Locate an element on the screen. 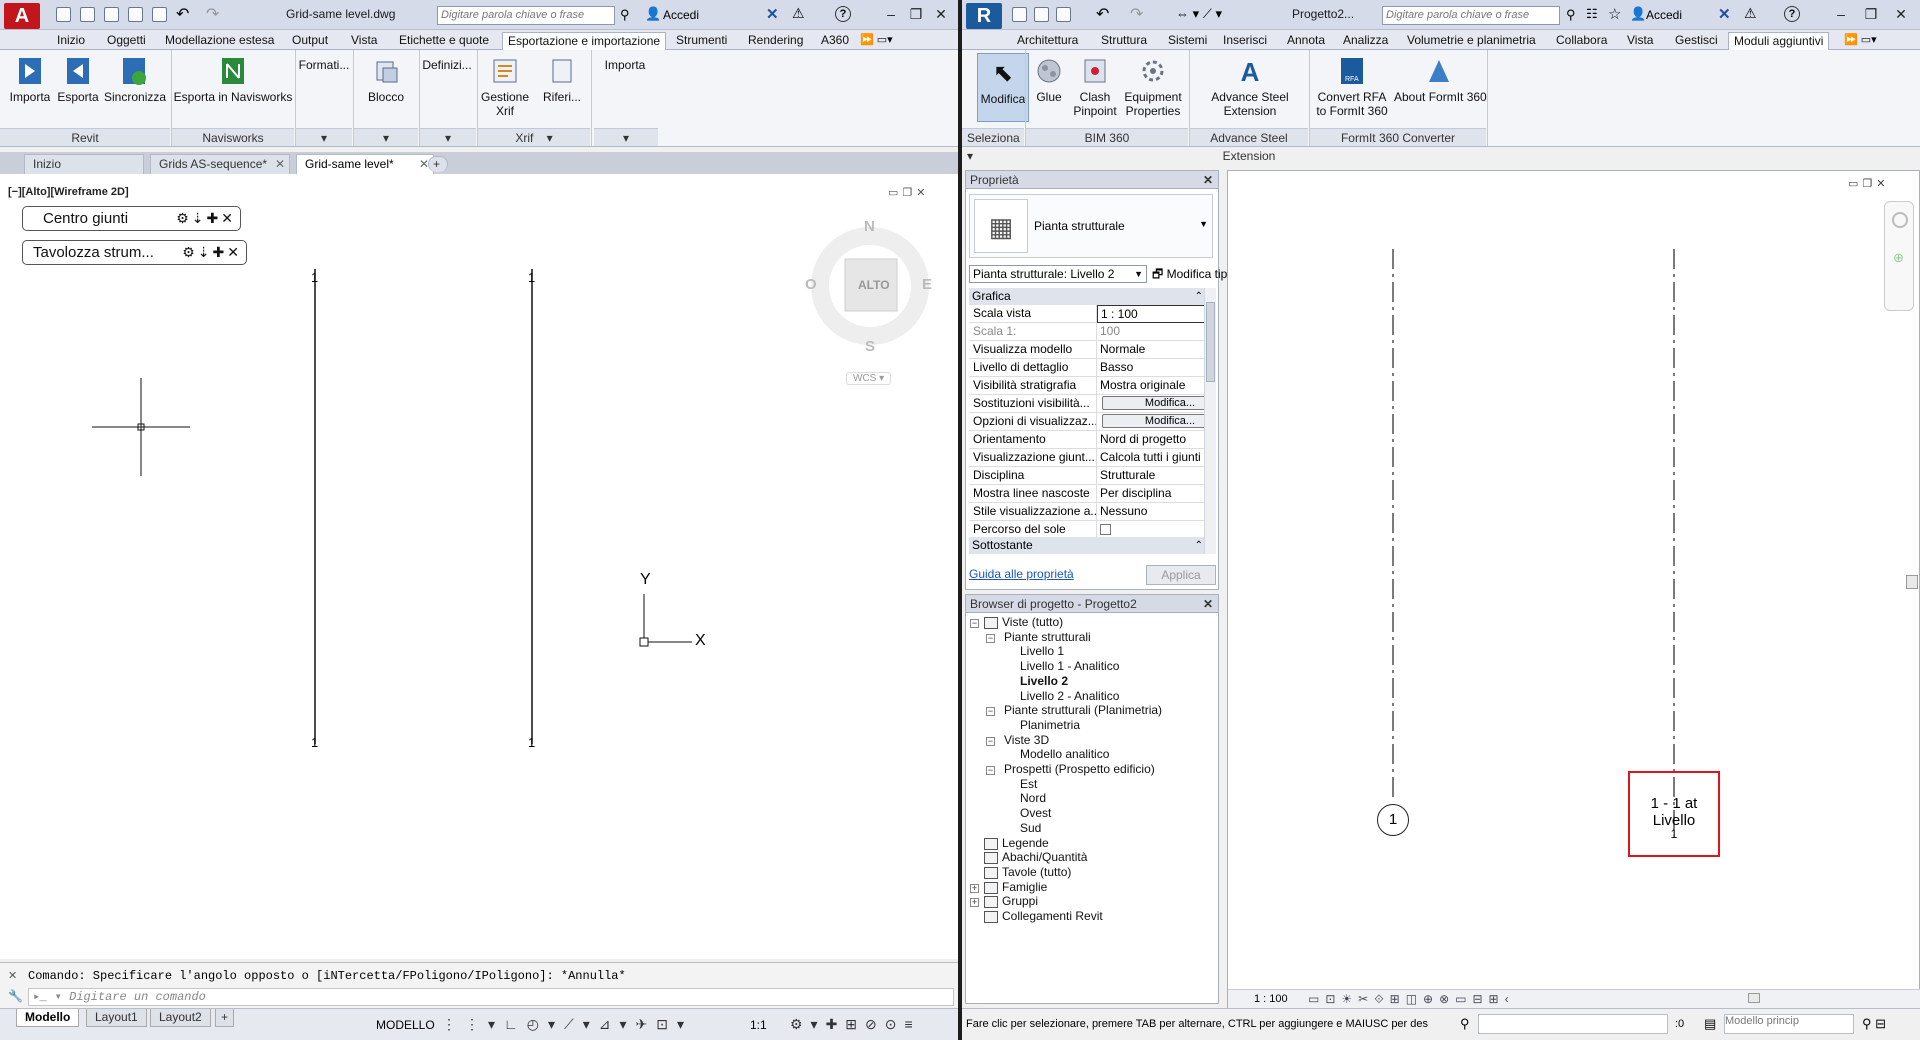  doc-tab-grid-same-level: Grid-same level* ✕ is located at coordinates (365, 164).